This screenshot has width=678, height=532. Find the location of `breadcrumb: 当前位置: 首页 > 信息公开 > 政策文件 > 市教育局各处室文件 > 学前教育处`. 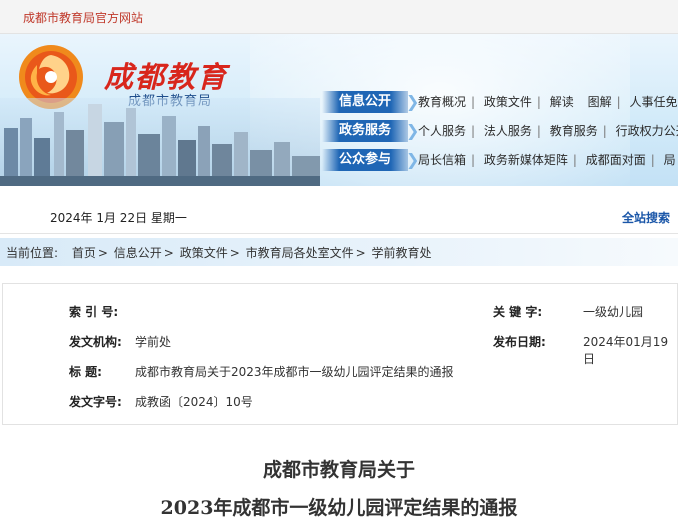

breadcrumb: 当前位置: 首页 > 信息公开 > 政策文件 > 市教育局各处室文件 > 学前教育处 is located at coordinates (339, 252).